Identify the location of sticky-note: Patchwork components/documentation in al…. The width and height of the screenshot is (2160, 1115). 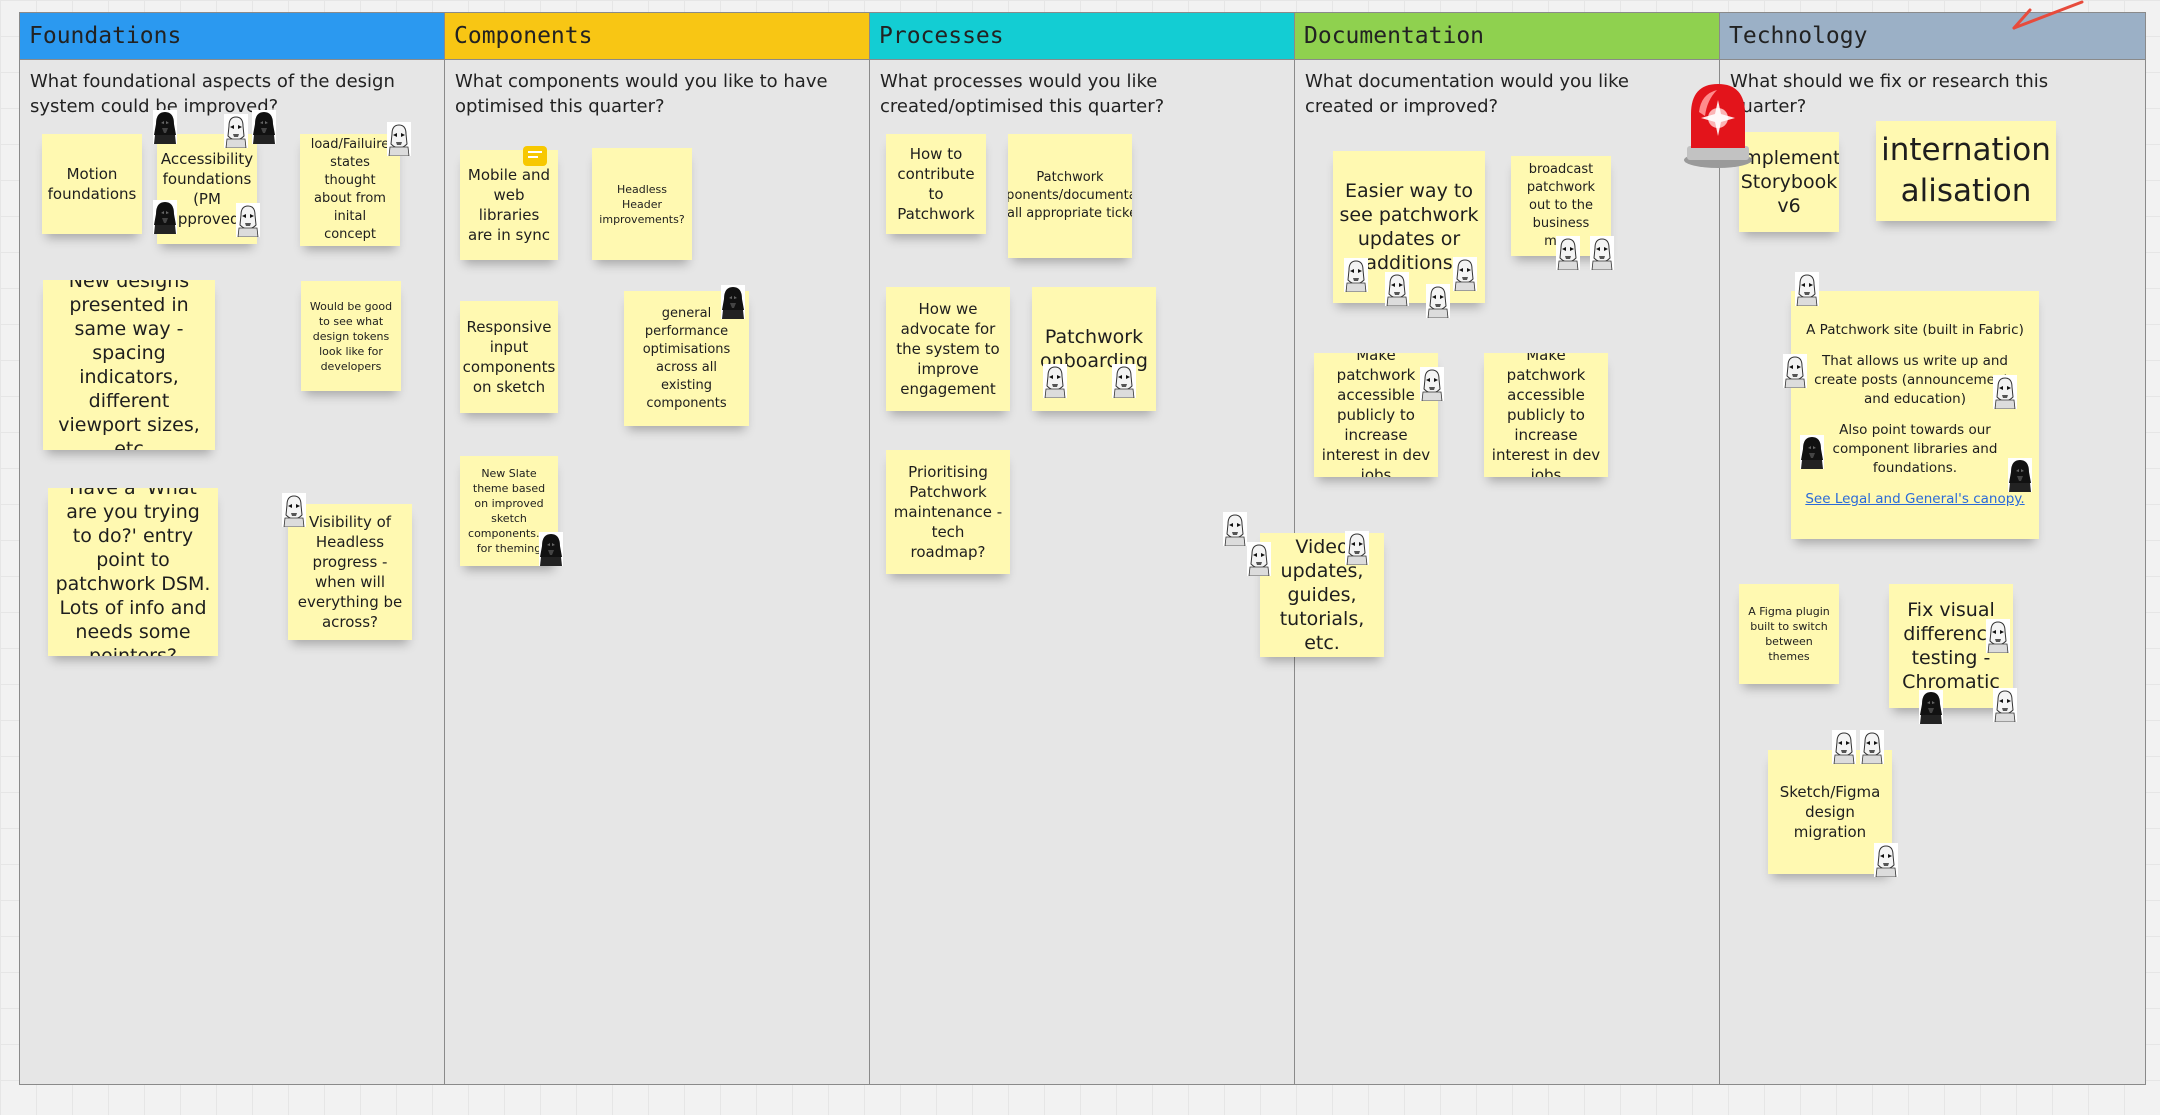
(1070, 196).